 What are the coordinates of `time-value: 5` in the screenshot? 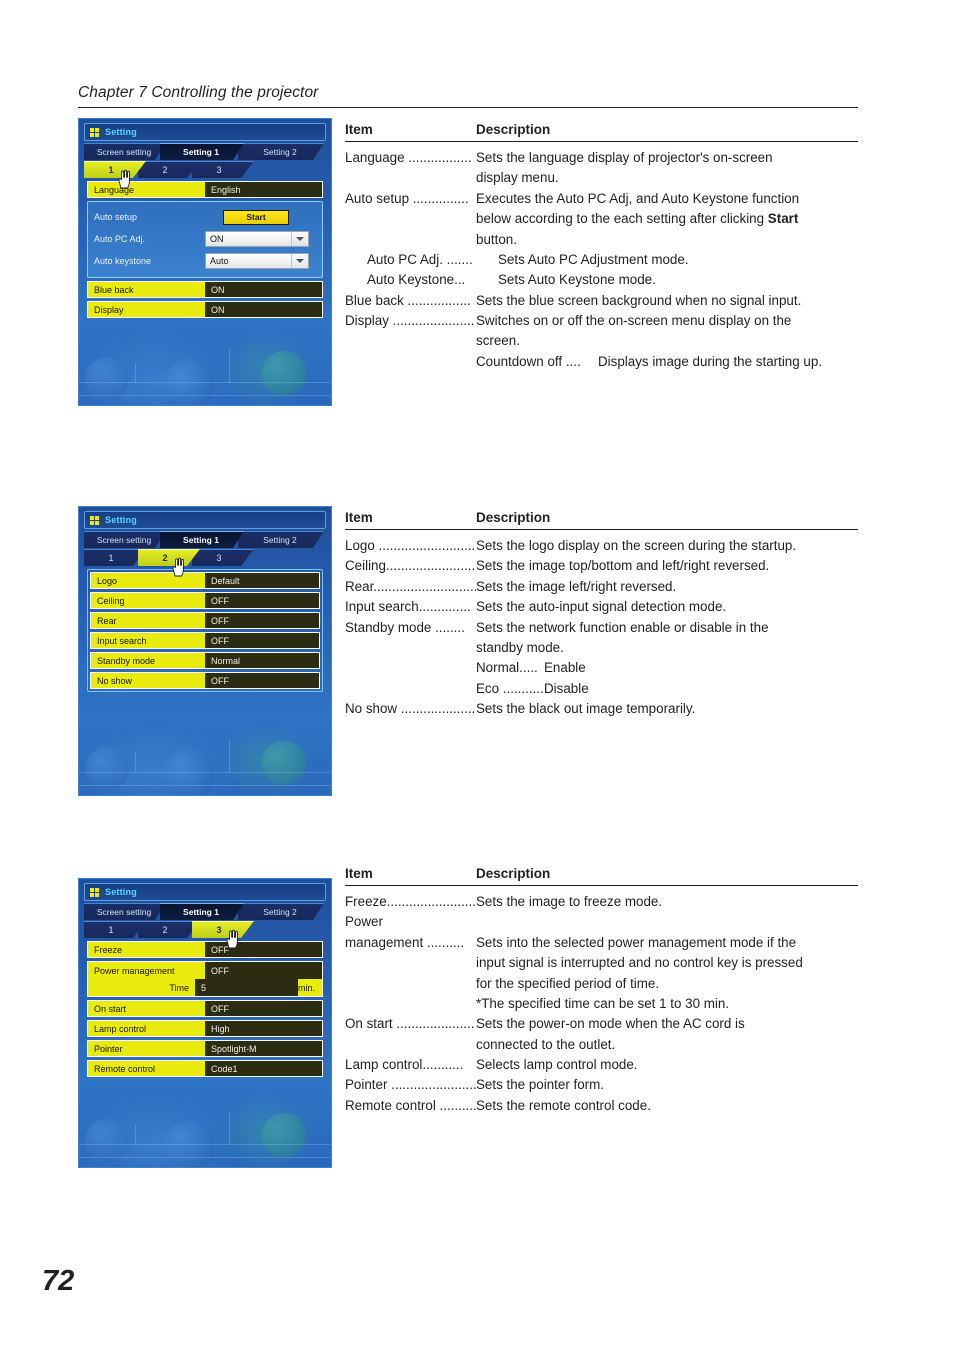 It's located at (246, 987).